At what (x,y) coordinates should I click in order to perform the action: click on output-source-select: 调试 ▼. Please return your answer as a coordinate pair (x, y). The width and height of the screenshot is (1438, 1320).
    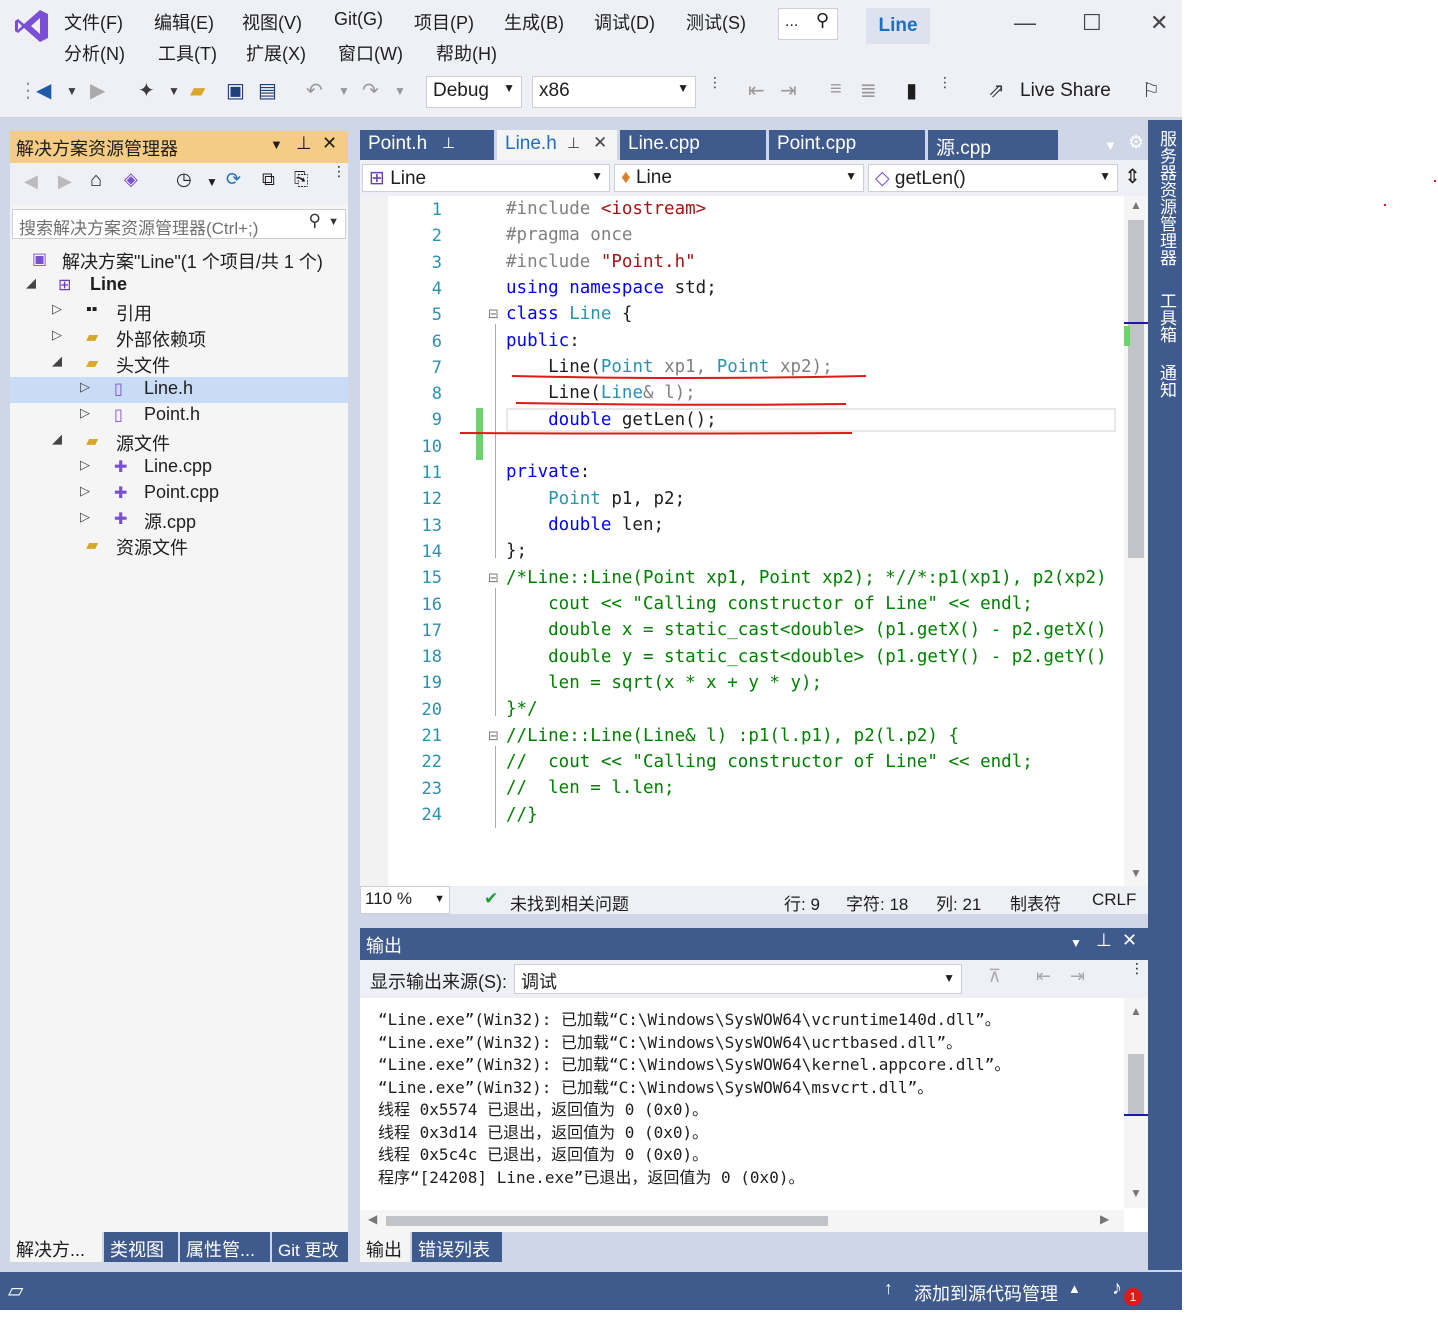
    Looking at the image, I should click on (738, 979).